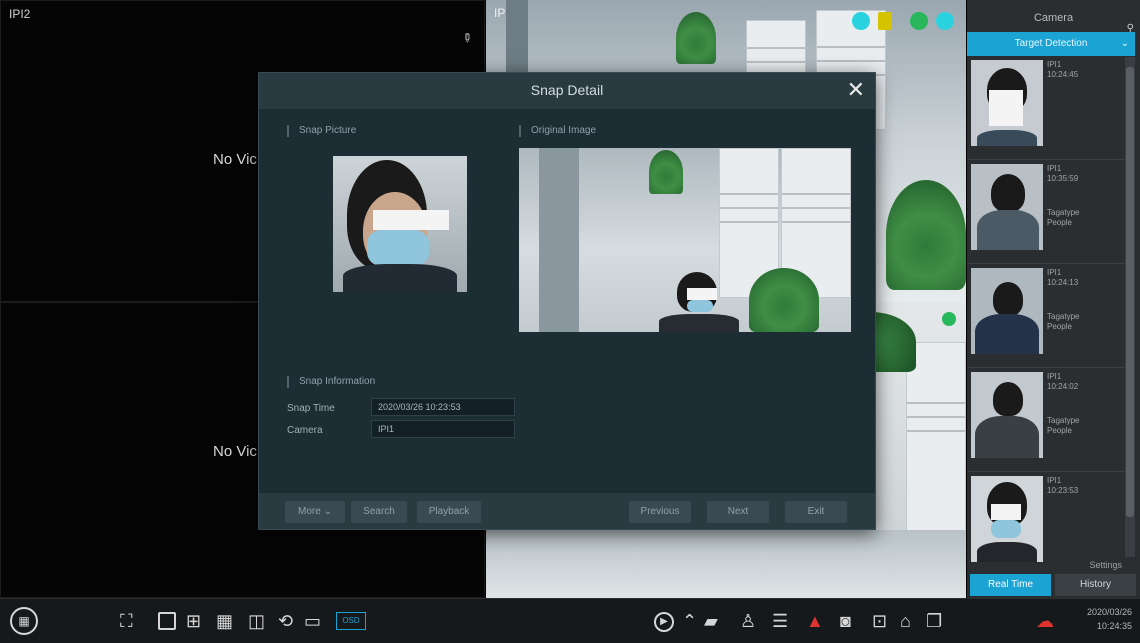 This screenshot has height=643, width=1140. I want to click on sequence-icon: ⟲, so click(285, 621).